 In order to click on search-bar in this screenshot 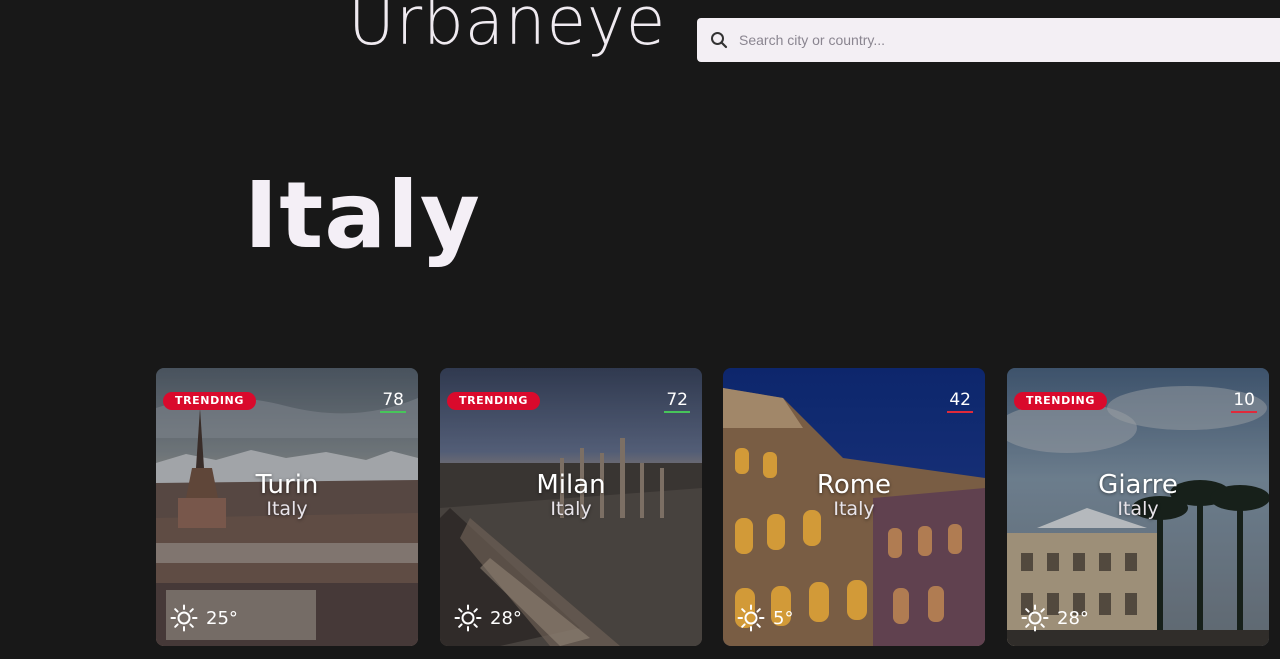, I will do `click(988, 40)`.